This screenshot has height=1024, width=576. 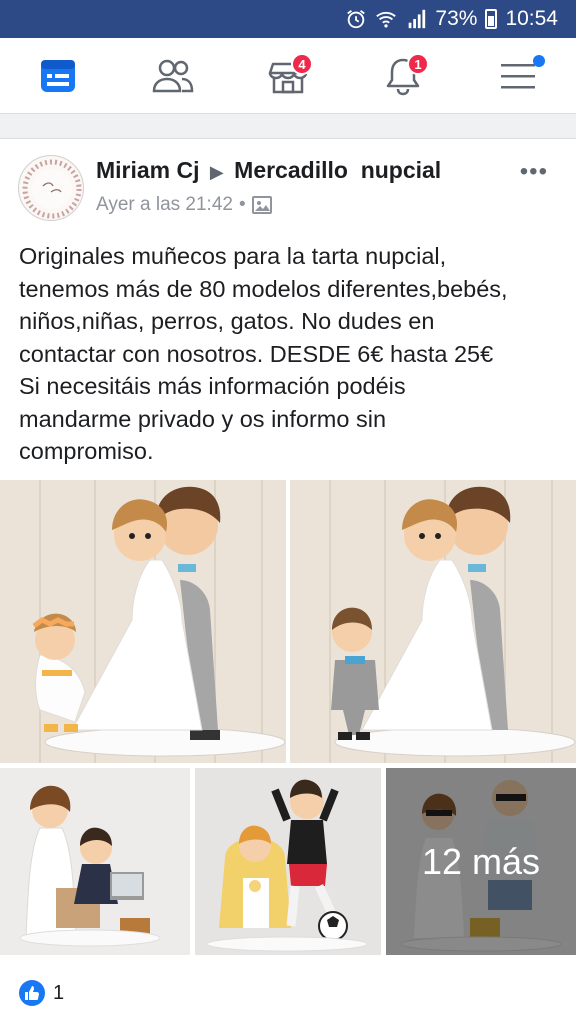 What do you see at coordinates (302, 64) in the screenshot?
I see `marketplace-badge: 4` at bounding box center [302, 64].